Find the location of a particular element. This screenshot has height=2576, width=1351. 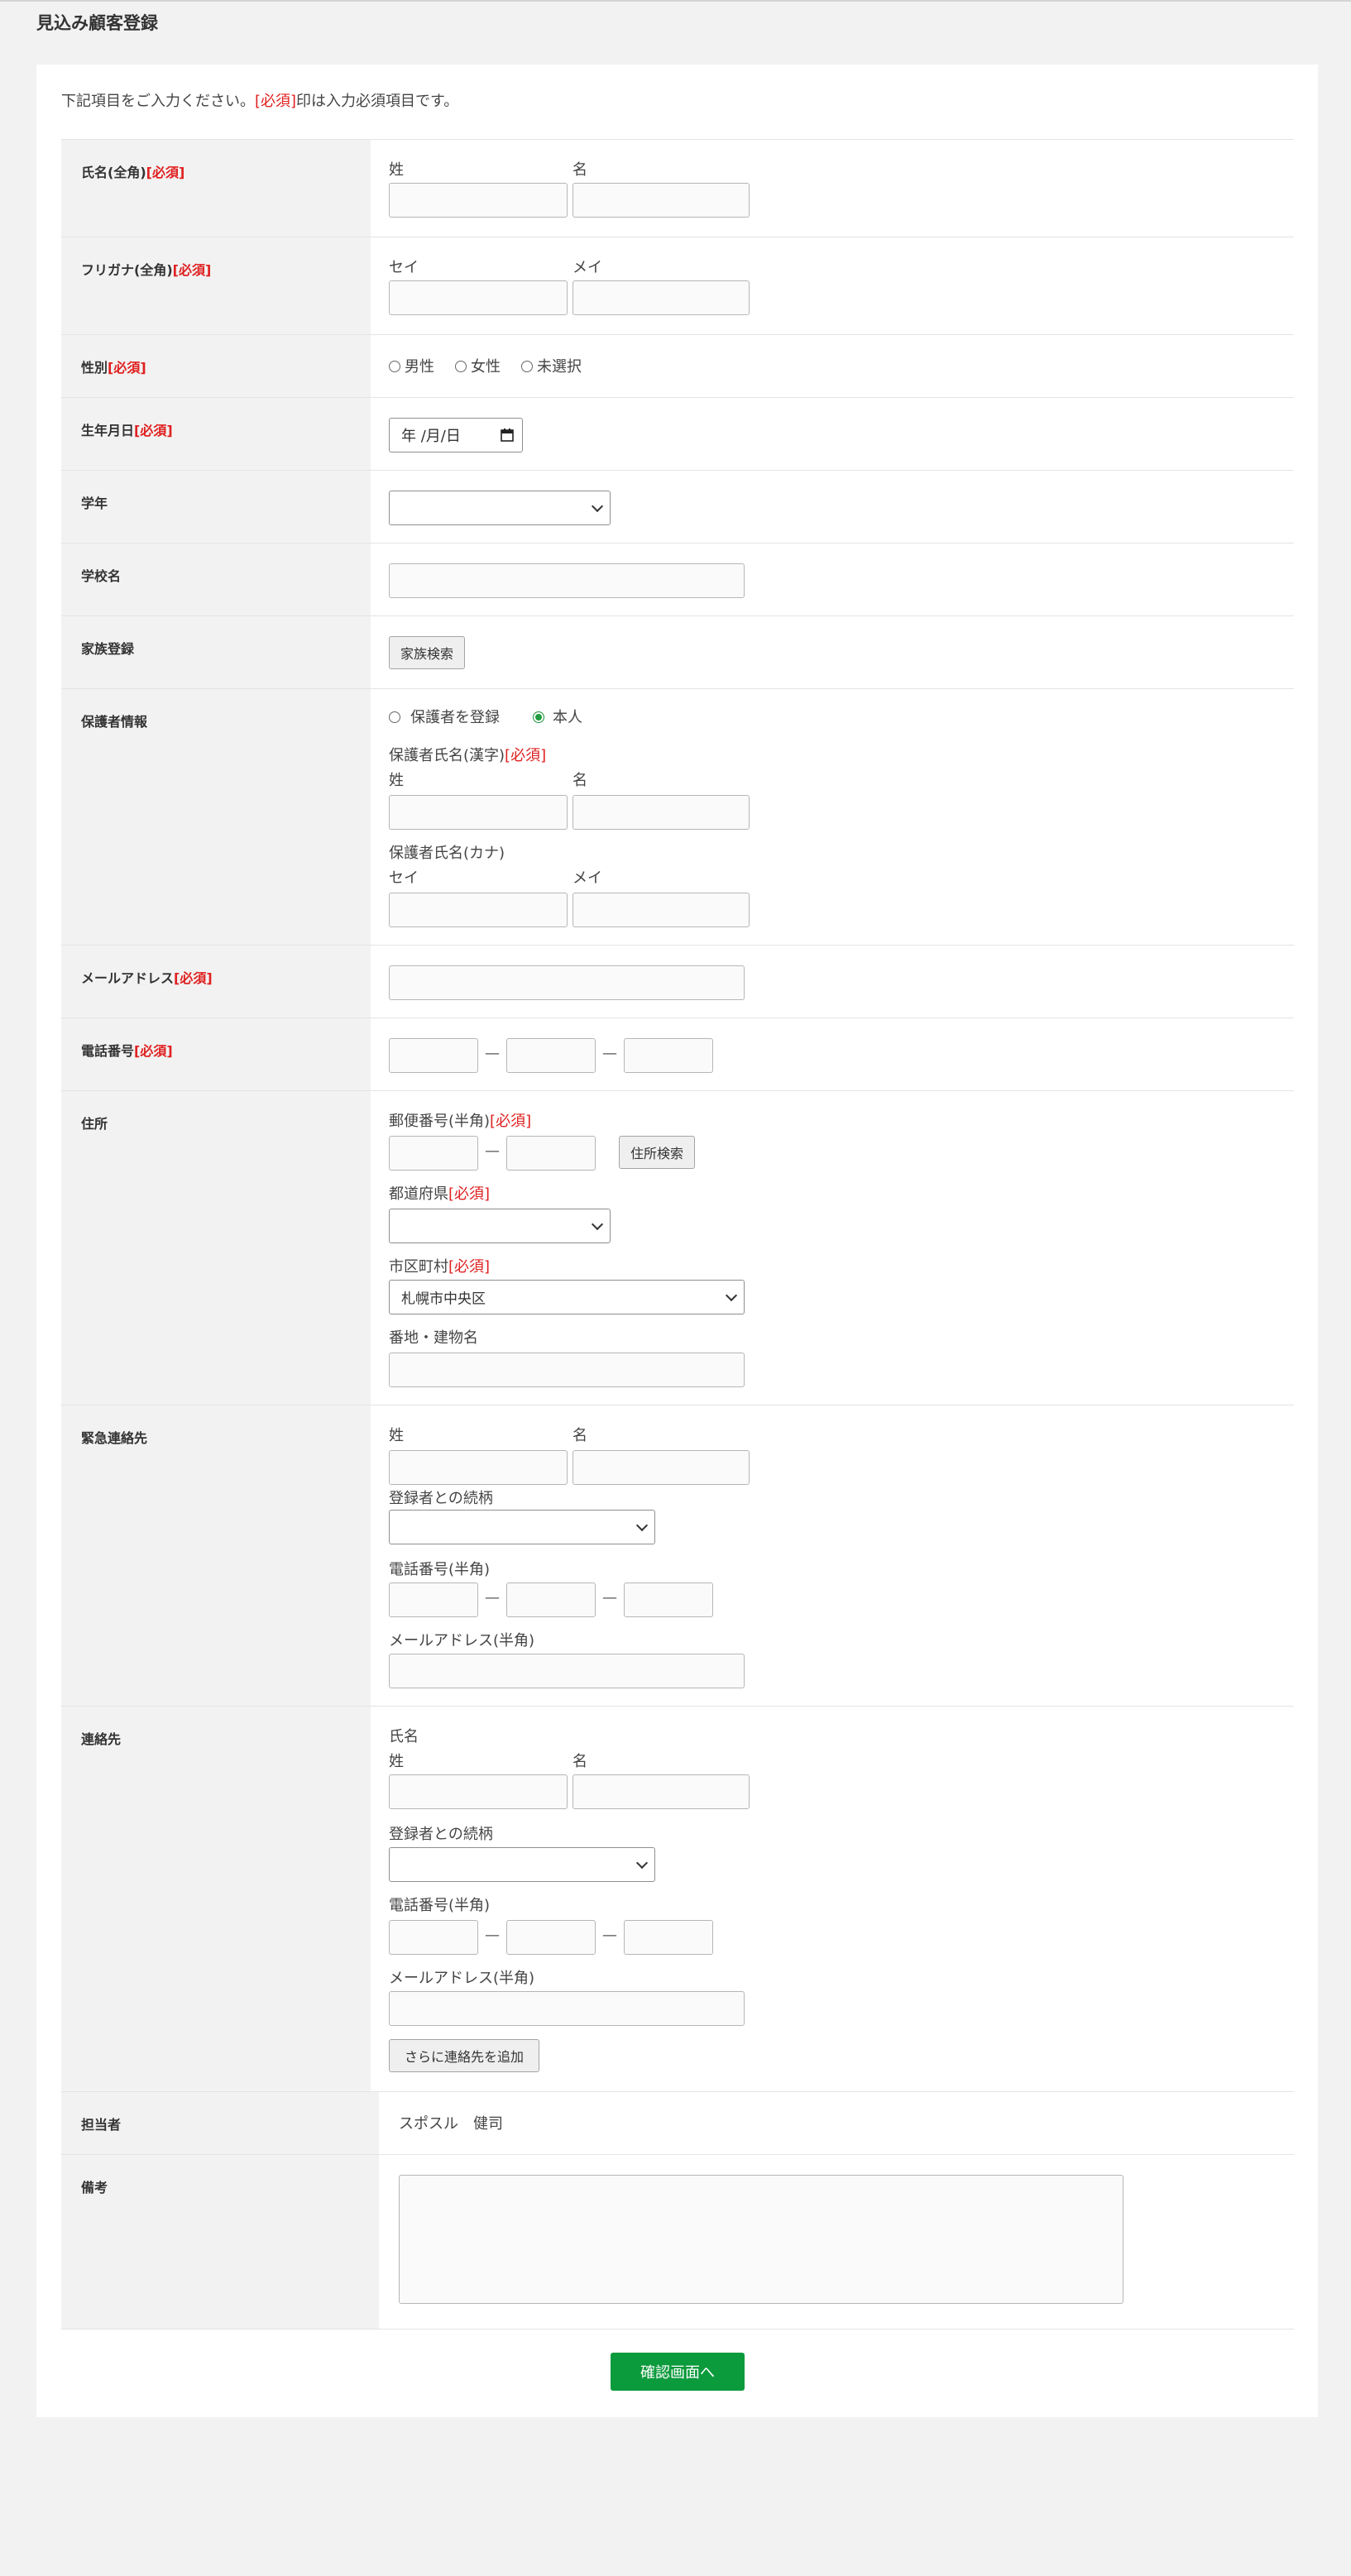

contact-phone-part1-input is located at coordinates (433, 1937).